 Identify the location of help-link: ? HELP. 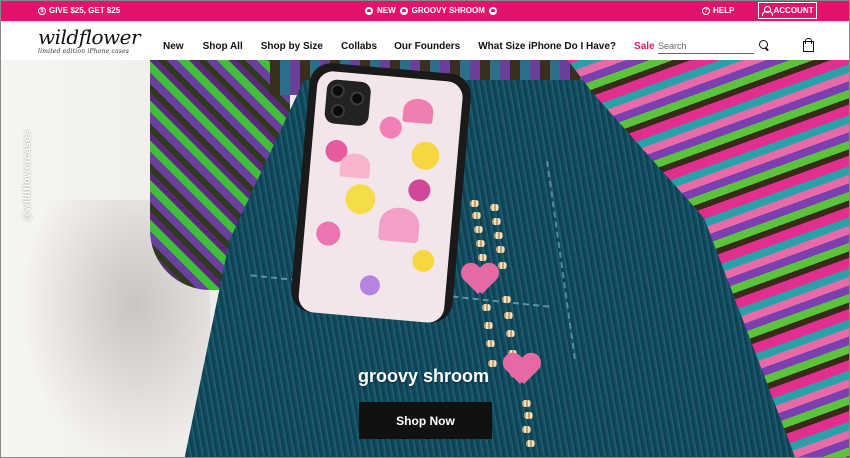
(718, 10).